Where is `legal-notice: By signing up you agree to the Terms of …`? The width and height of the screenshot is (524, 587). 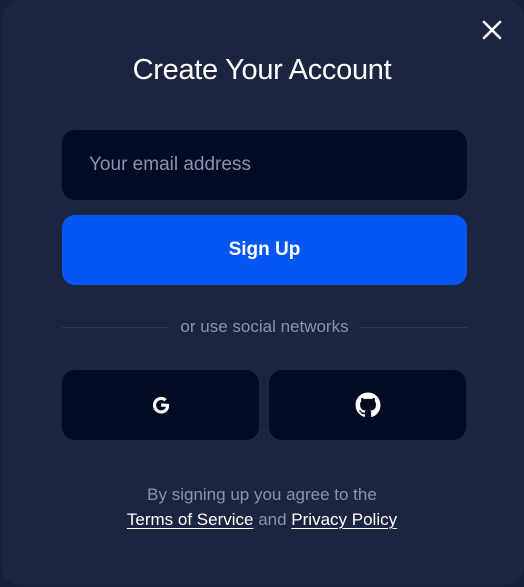 legal-notice: By signing up you agree to the Terms of … is located at coordinates (262, 507).